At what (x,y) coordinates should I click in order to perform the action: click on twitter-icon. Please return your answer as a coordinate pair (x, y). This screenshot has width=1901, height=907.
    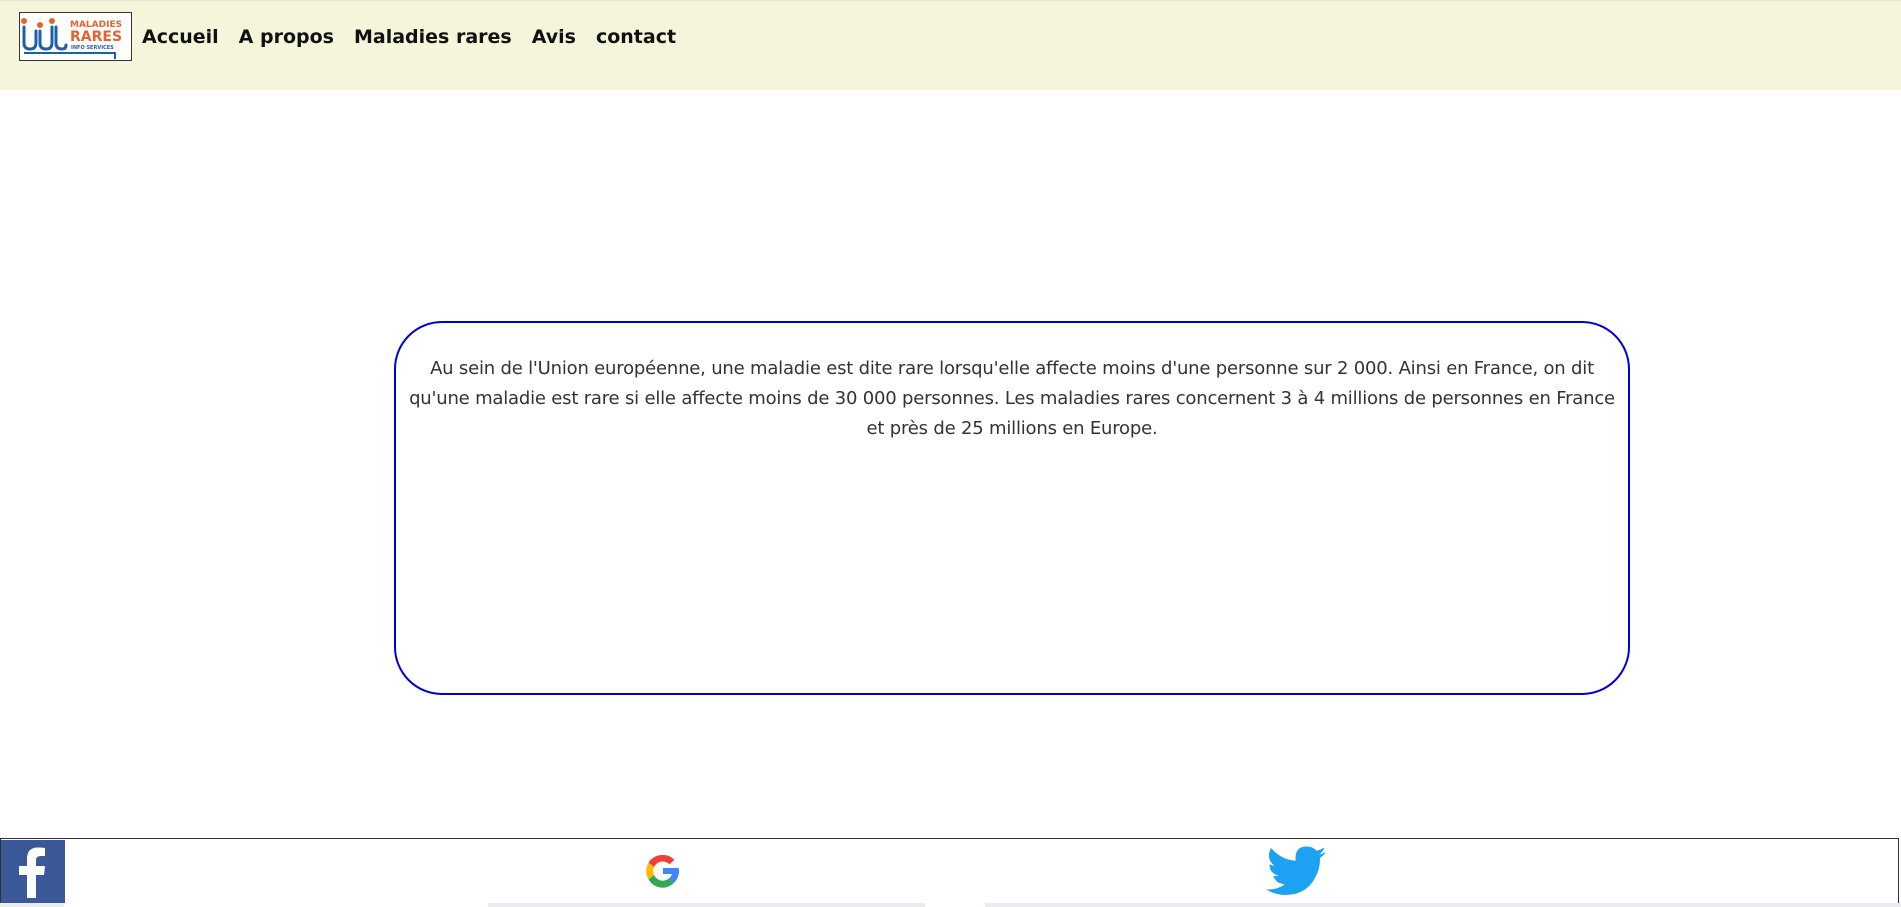
    Looking at the image, I should click on (1297, 872).